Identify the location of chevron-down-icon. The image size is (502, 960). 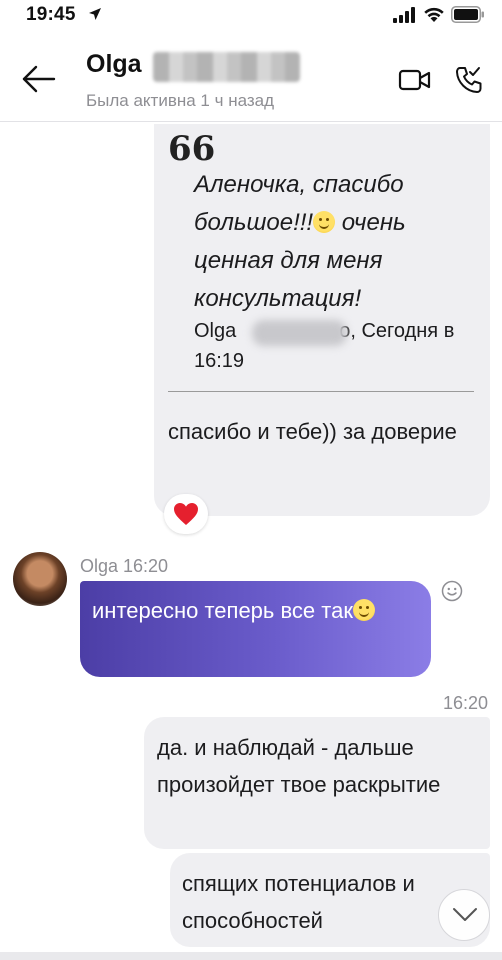
(465, 914).